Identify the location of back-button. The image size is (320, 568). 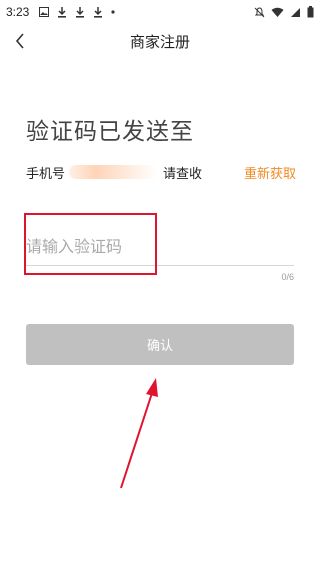
(20, 41).